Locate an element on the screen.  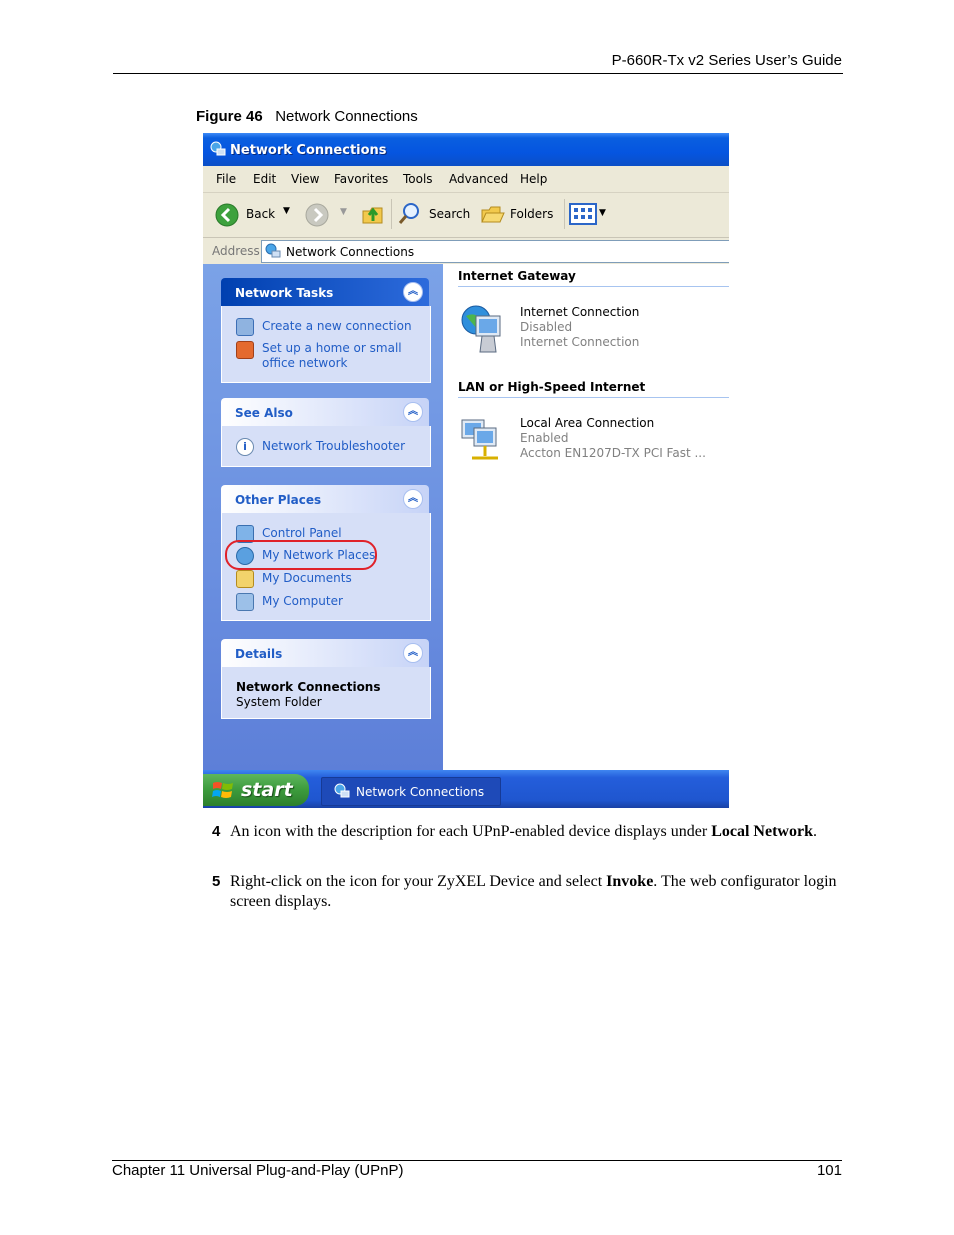
folders-icon is located at coordinates (493, 214).